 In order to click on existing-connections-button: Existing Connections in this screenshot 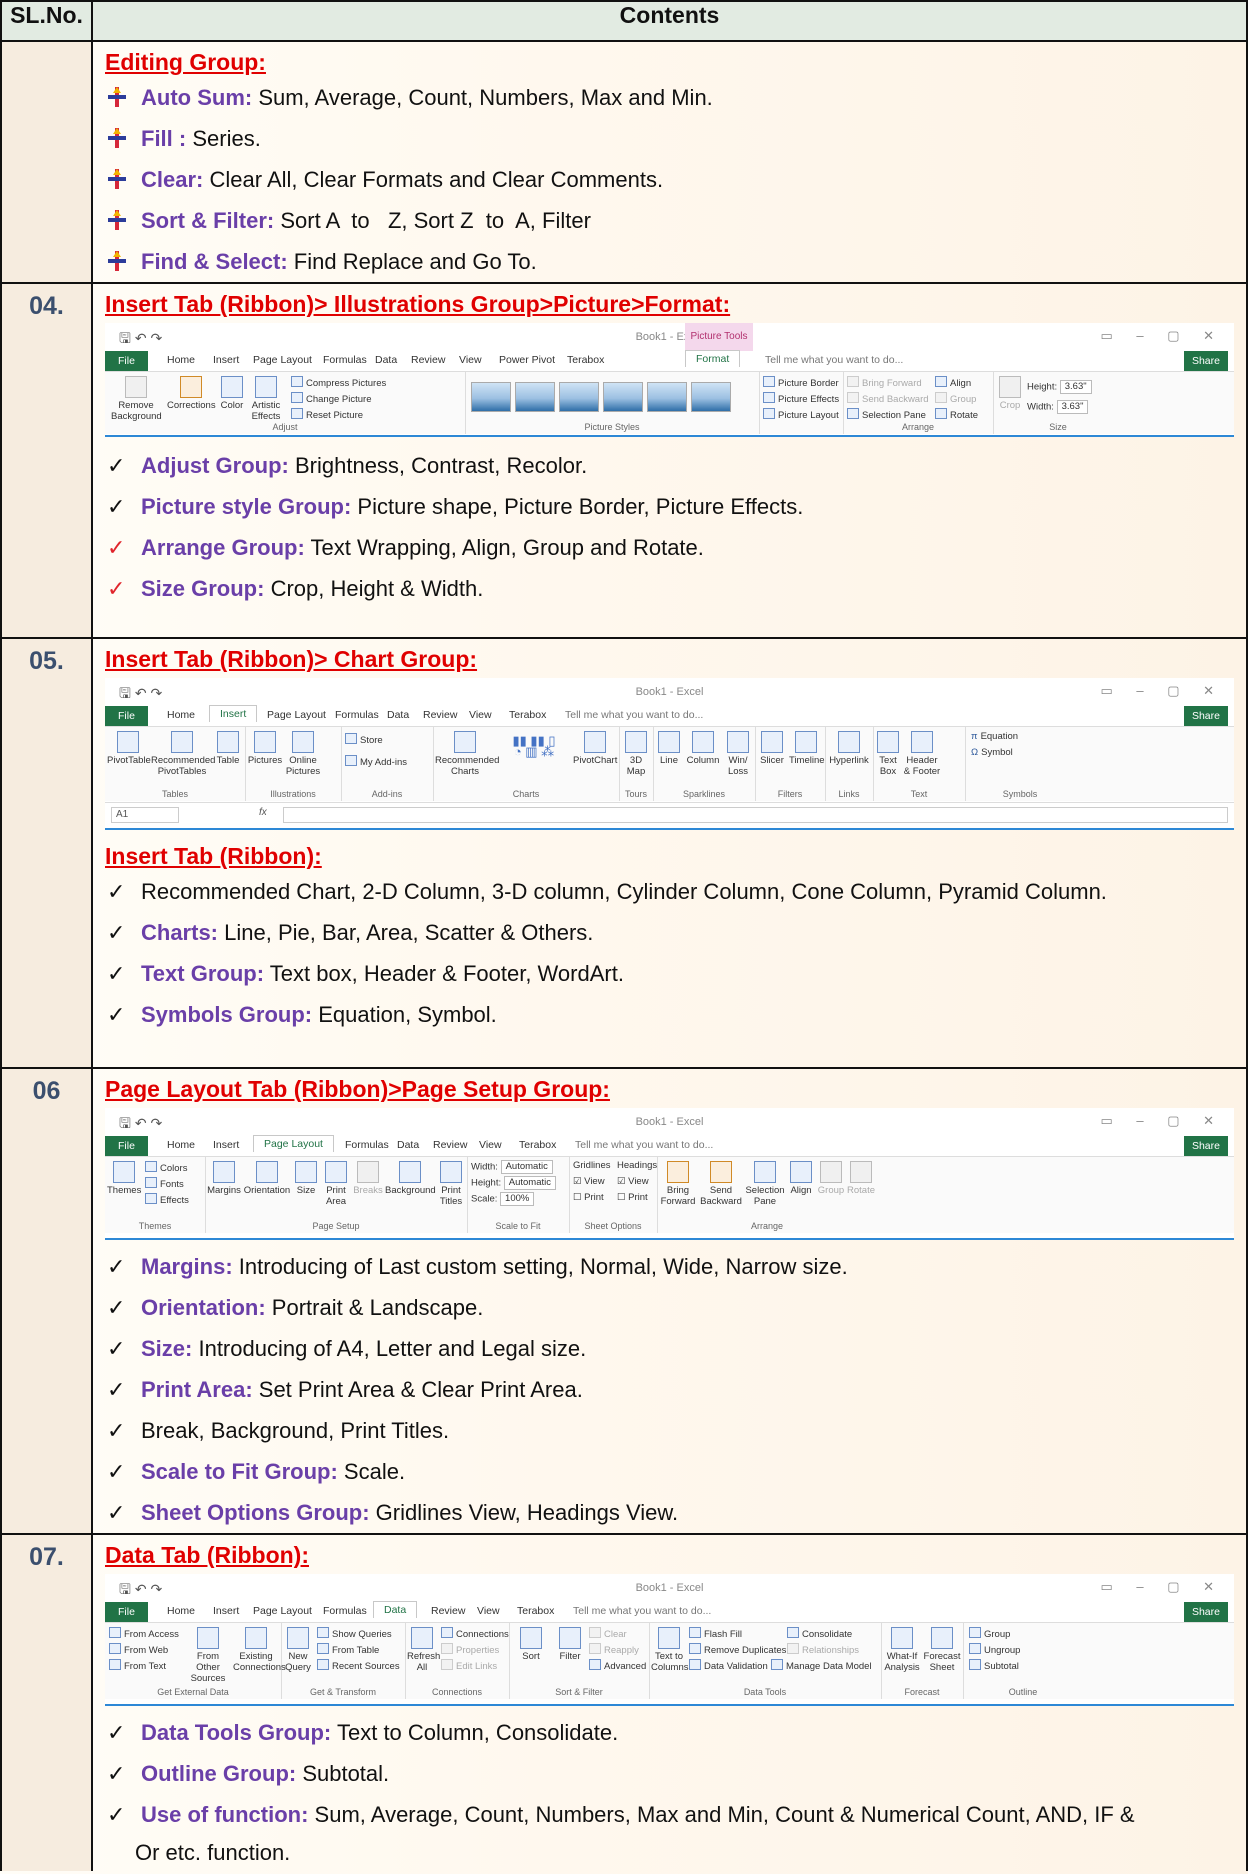, I will do `click(259, 1650)`.